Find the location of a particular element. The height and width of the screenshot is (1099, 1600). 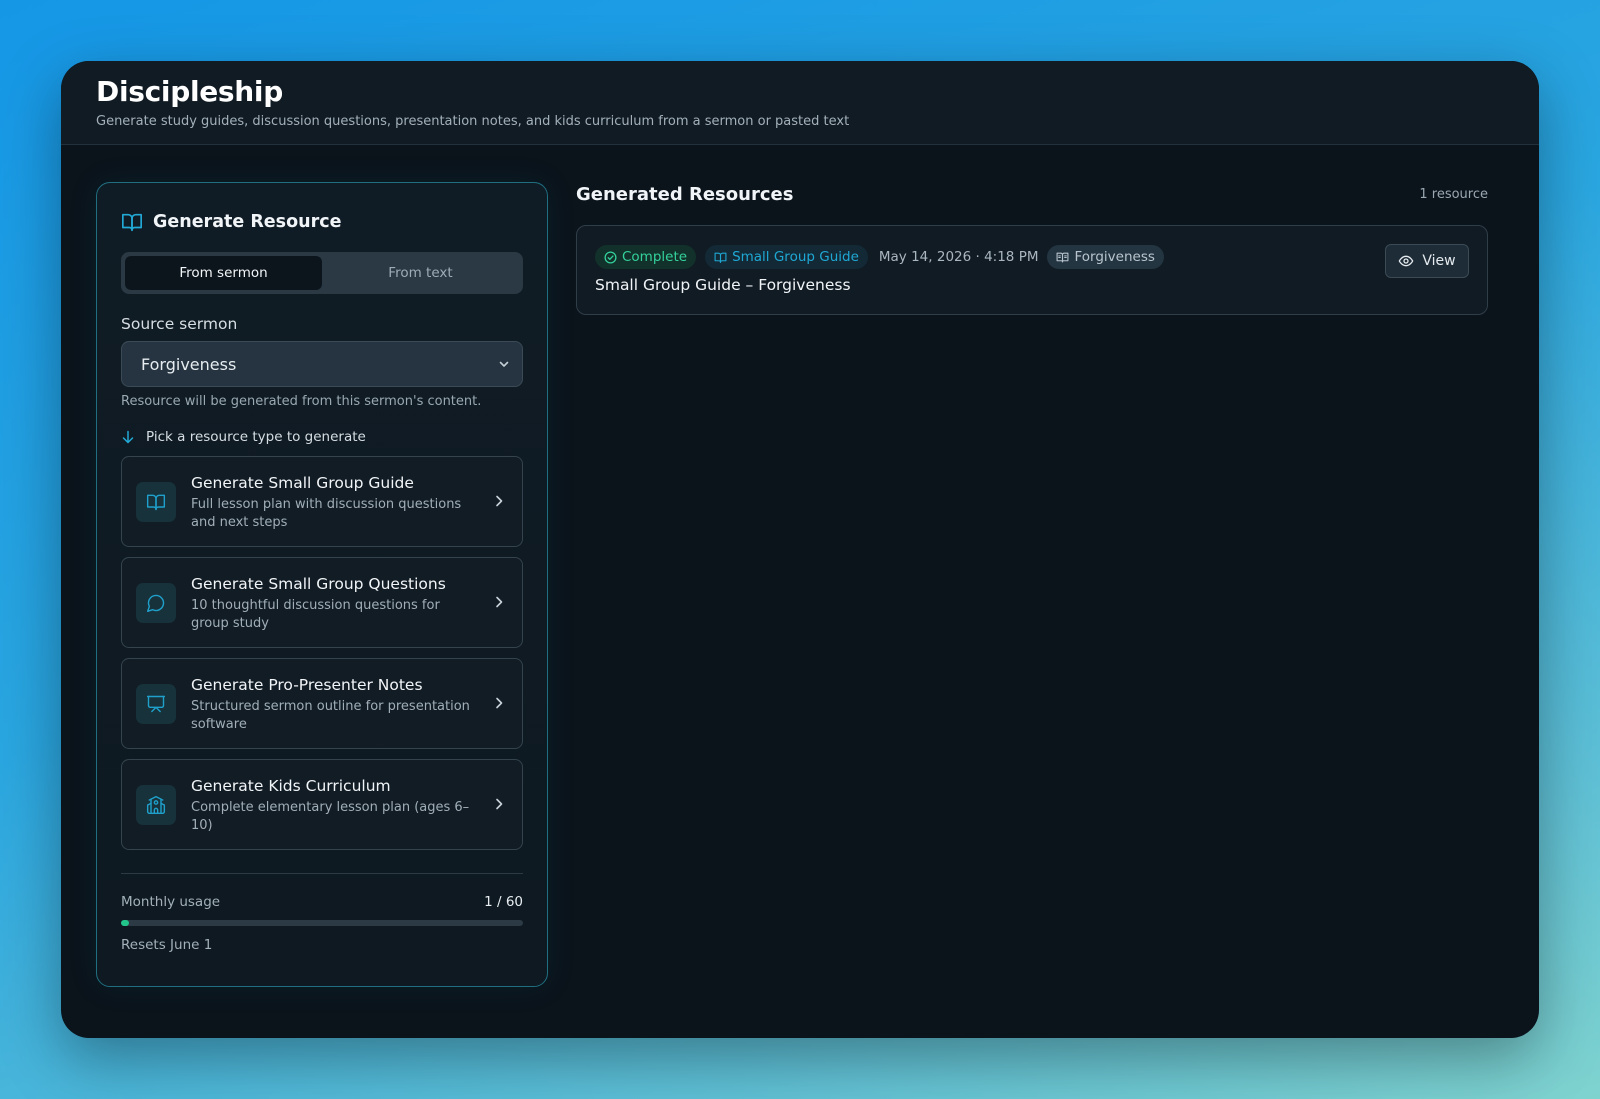

generated-count: 1 resource is located at coordinates (1453, 194).